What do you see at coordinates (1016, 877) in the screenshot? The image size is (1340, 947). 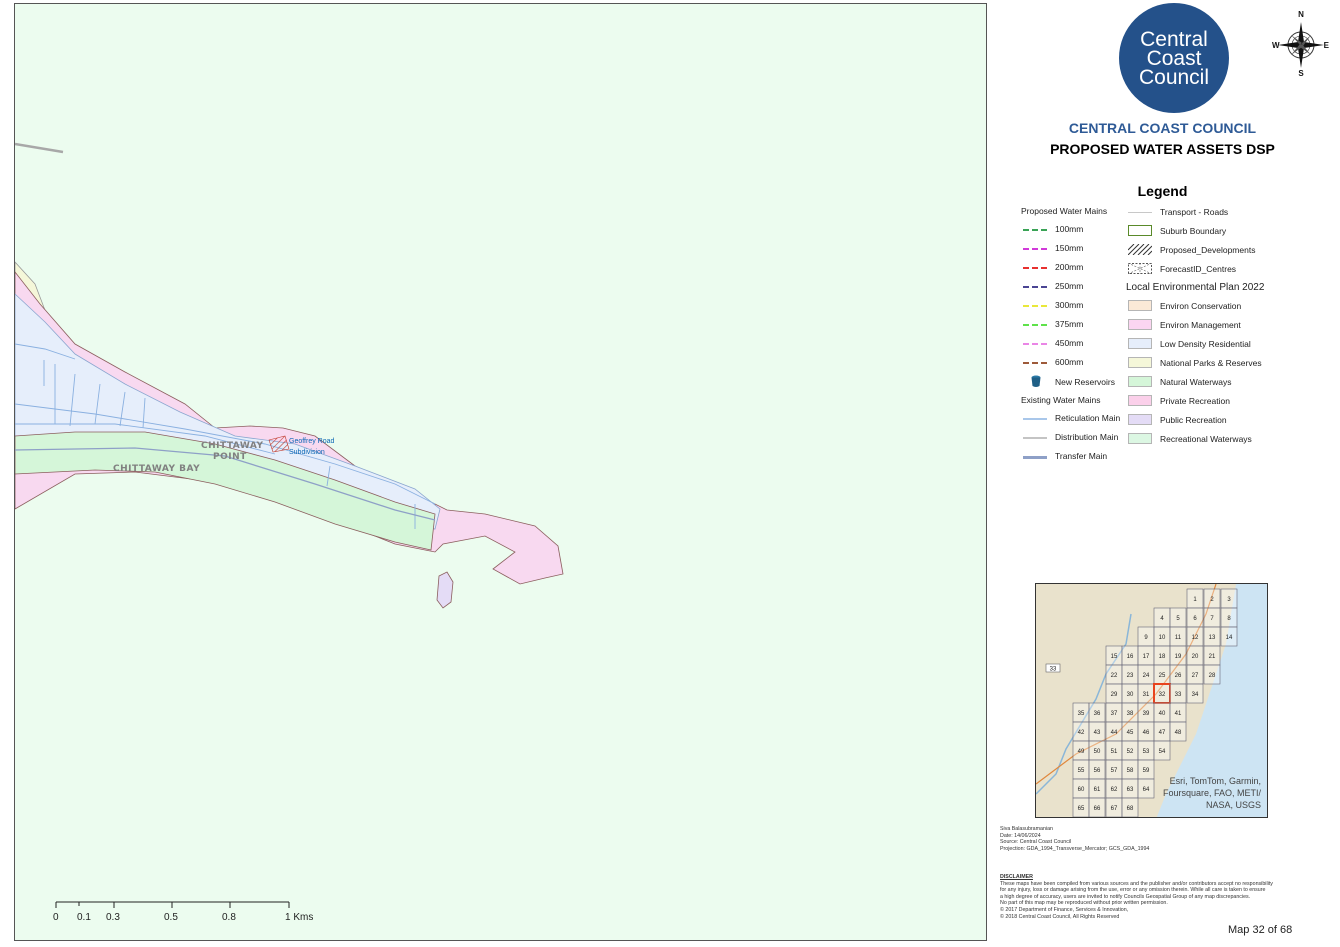 I see `disclaimer-heading: DISCLAIMER` at bounding box center [1016, 877].